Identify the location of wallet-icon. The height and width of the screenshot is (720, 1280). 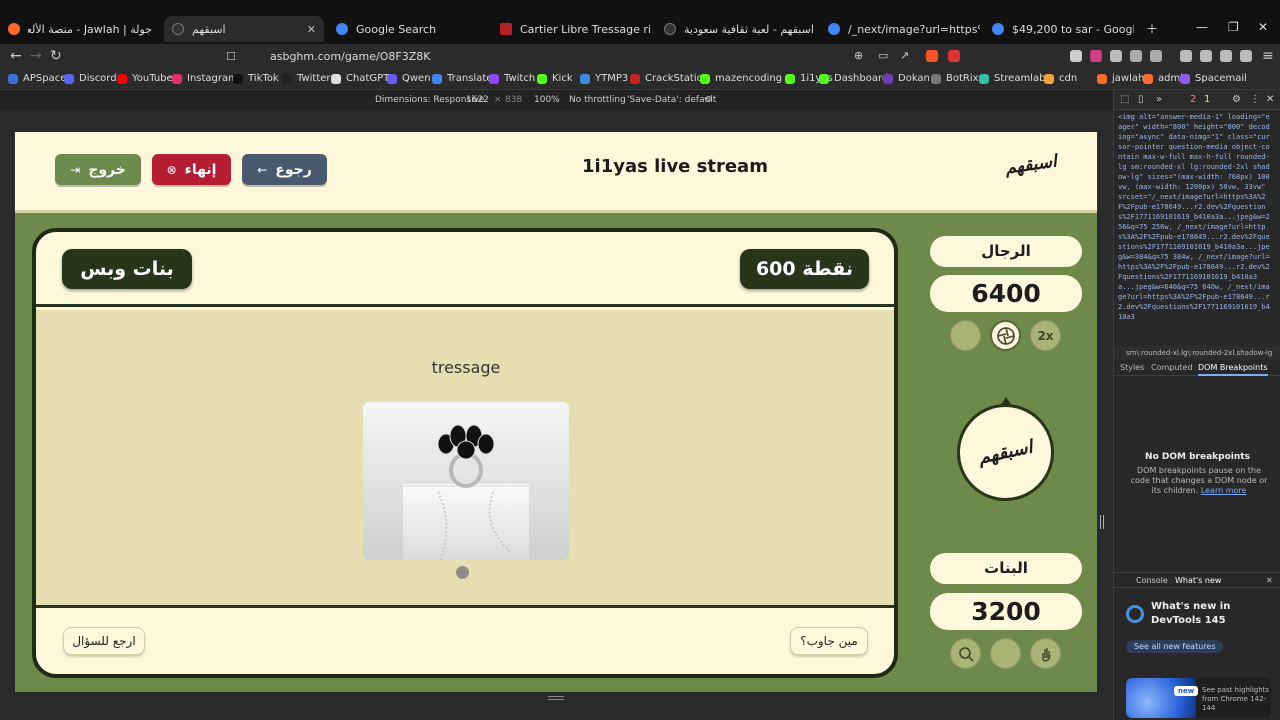
(1206, 56).